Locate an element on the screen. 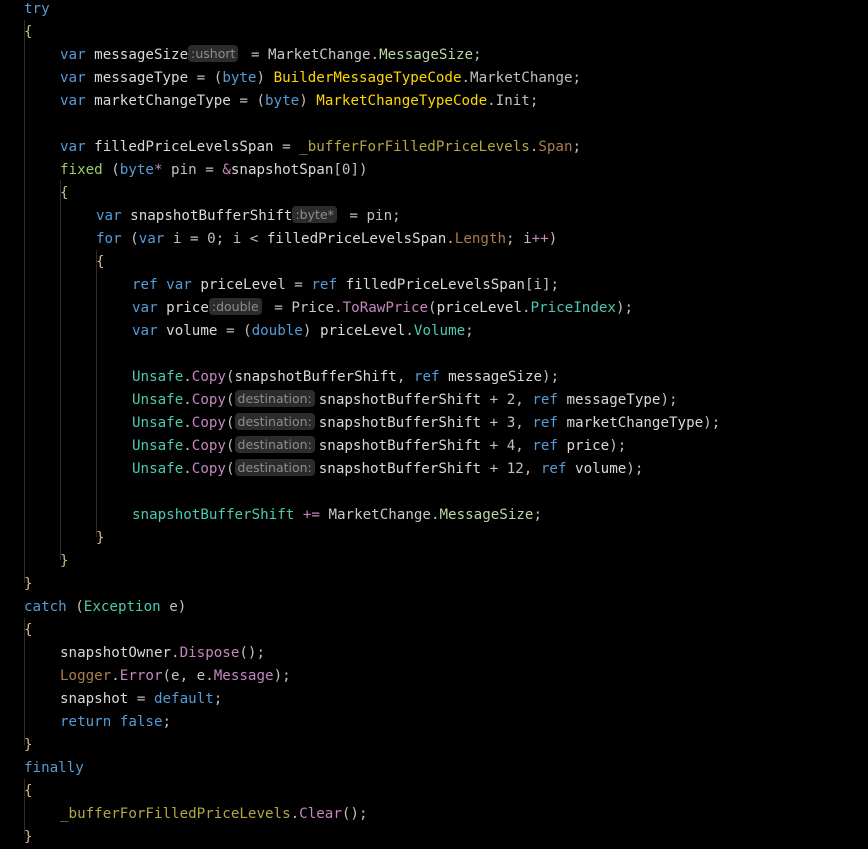  code-token: Clear is located at coordinates (320, 814).